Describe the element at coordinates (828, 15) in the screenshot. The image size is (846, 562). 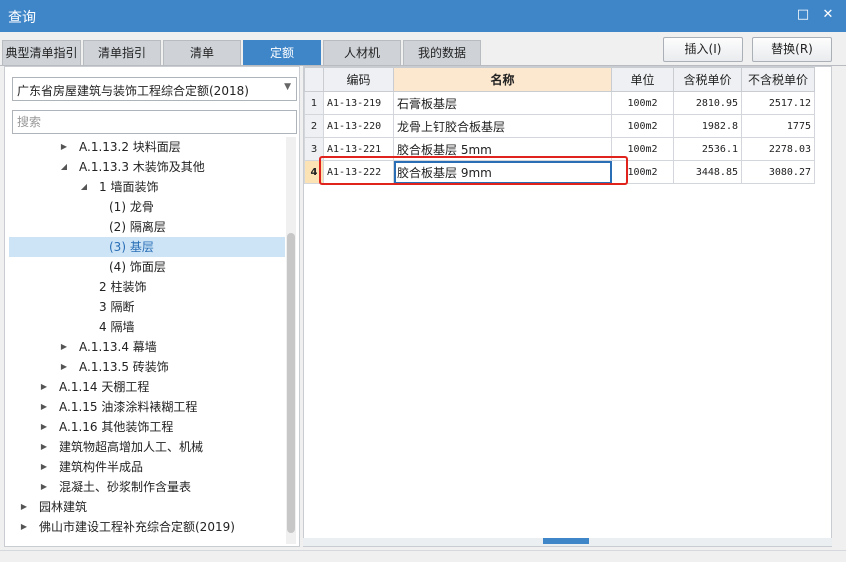
I see `close-icon: ✕` at that location.